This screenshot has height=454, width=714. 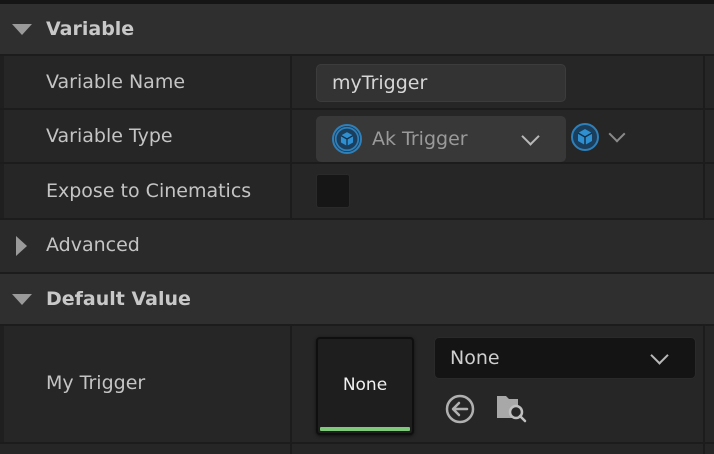 I want to click on asset-type-color-bar, so click(x=365, y=429).